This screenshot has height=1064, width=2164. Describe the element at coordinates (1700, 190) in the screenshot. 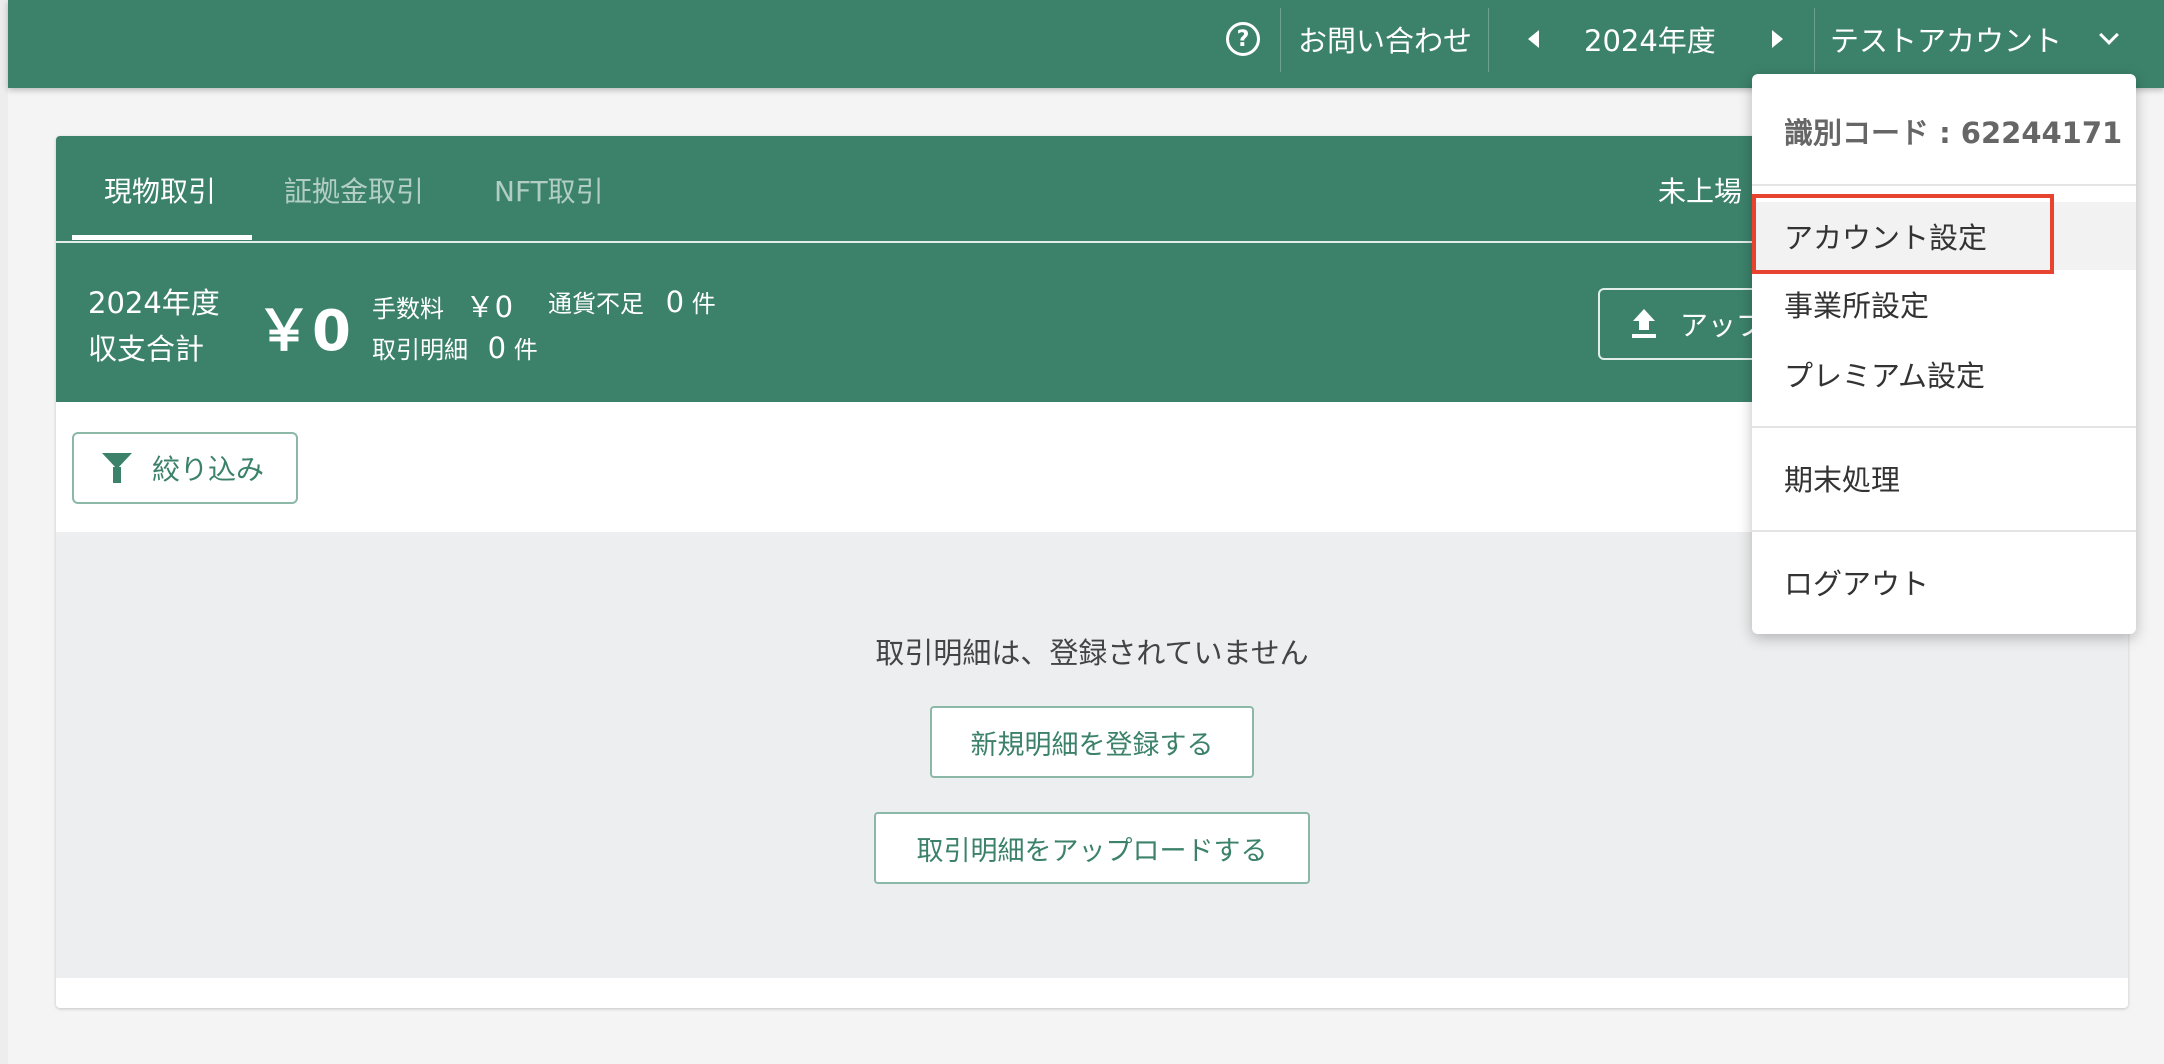

I see `unlisted-link: 未上場` at that location.